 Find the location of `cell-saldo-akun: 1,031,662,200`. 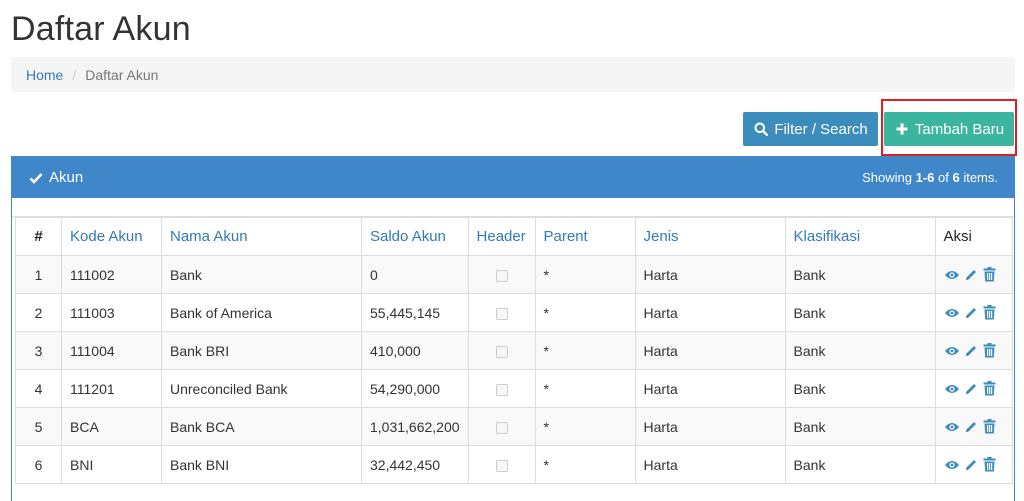

cell-saldo-akun: 1,031,662,200 is located at coordinates (415, 426).